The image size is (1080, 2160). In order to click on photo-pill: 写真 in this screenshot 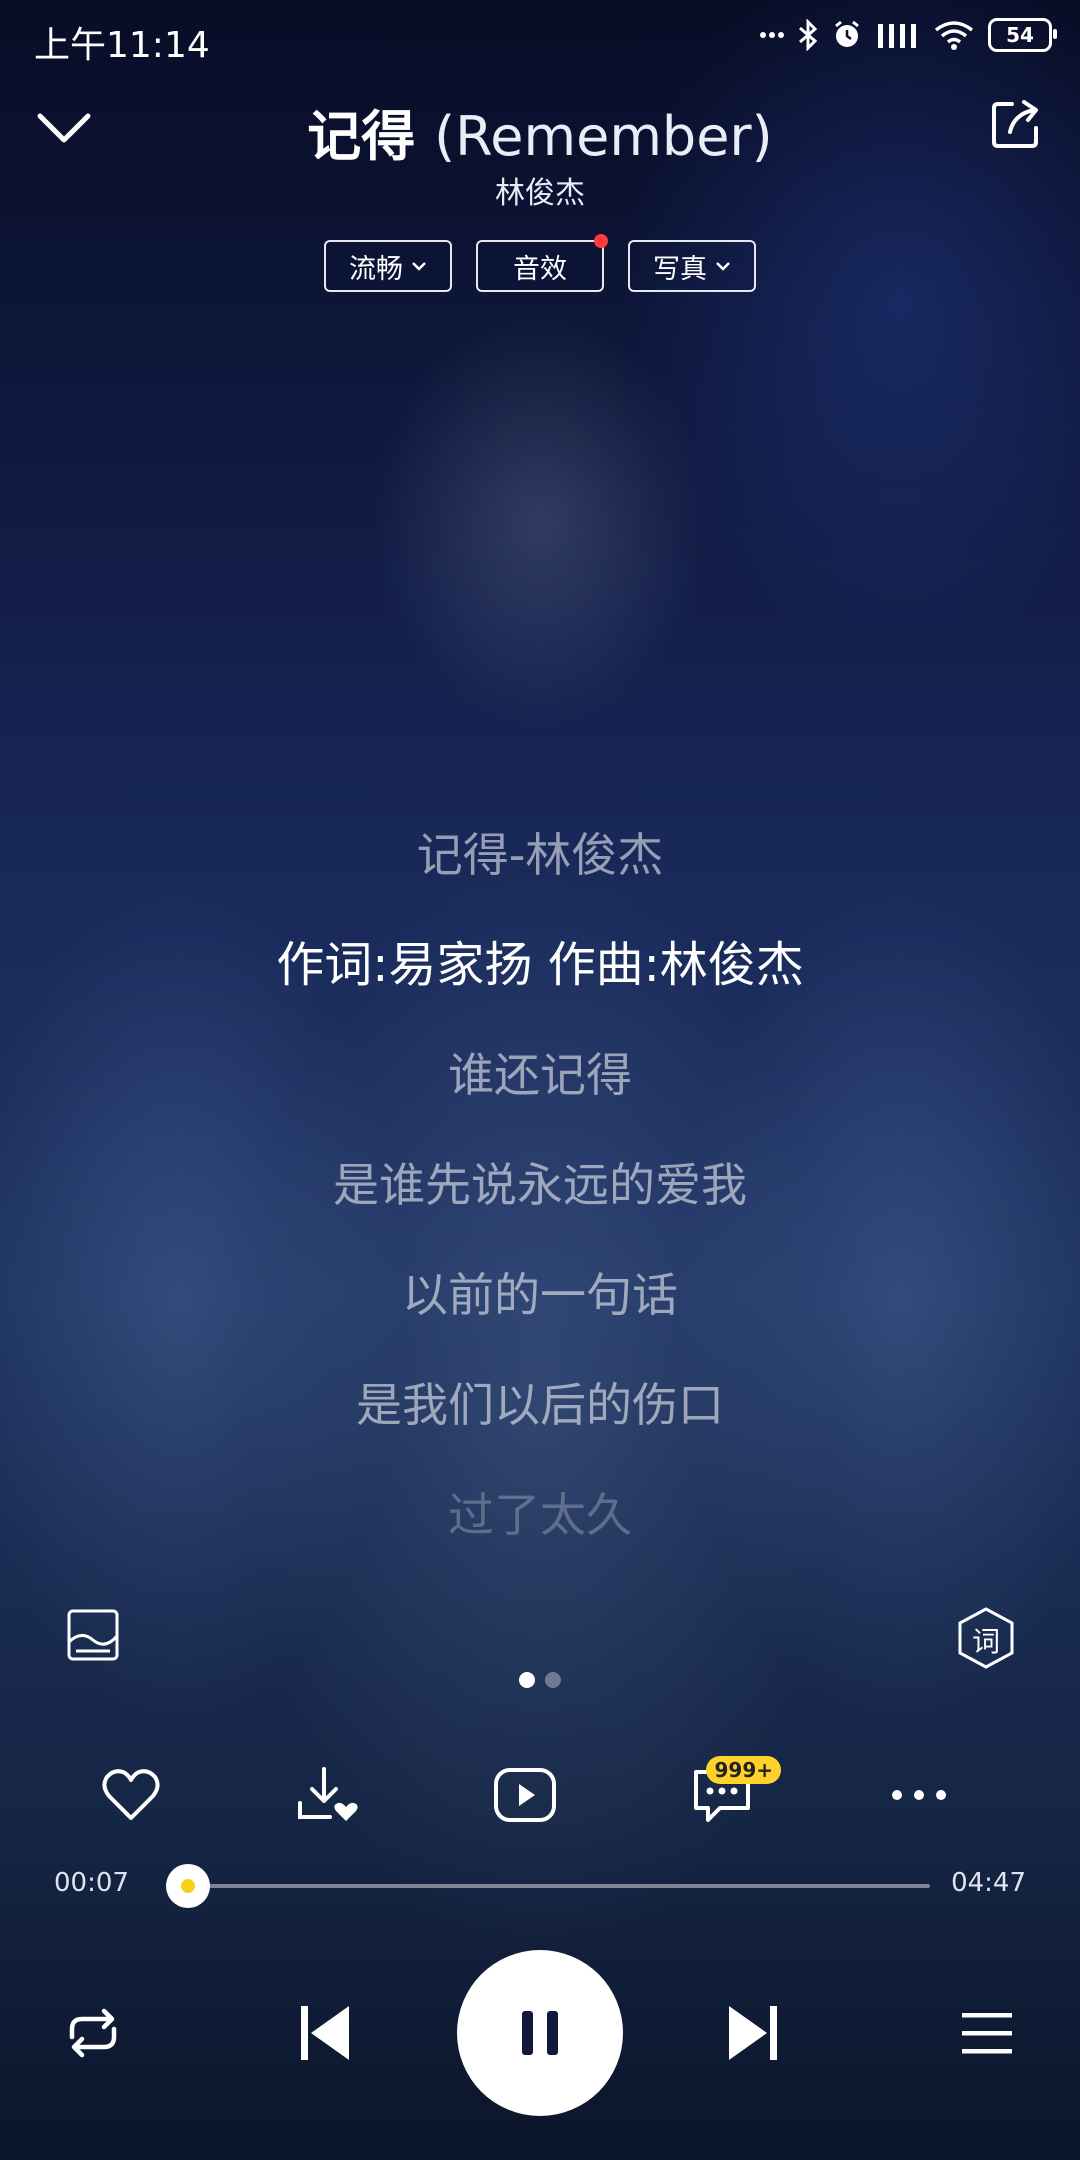, I will do `click(692, 266)`.